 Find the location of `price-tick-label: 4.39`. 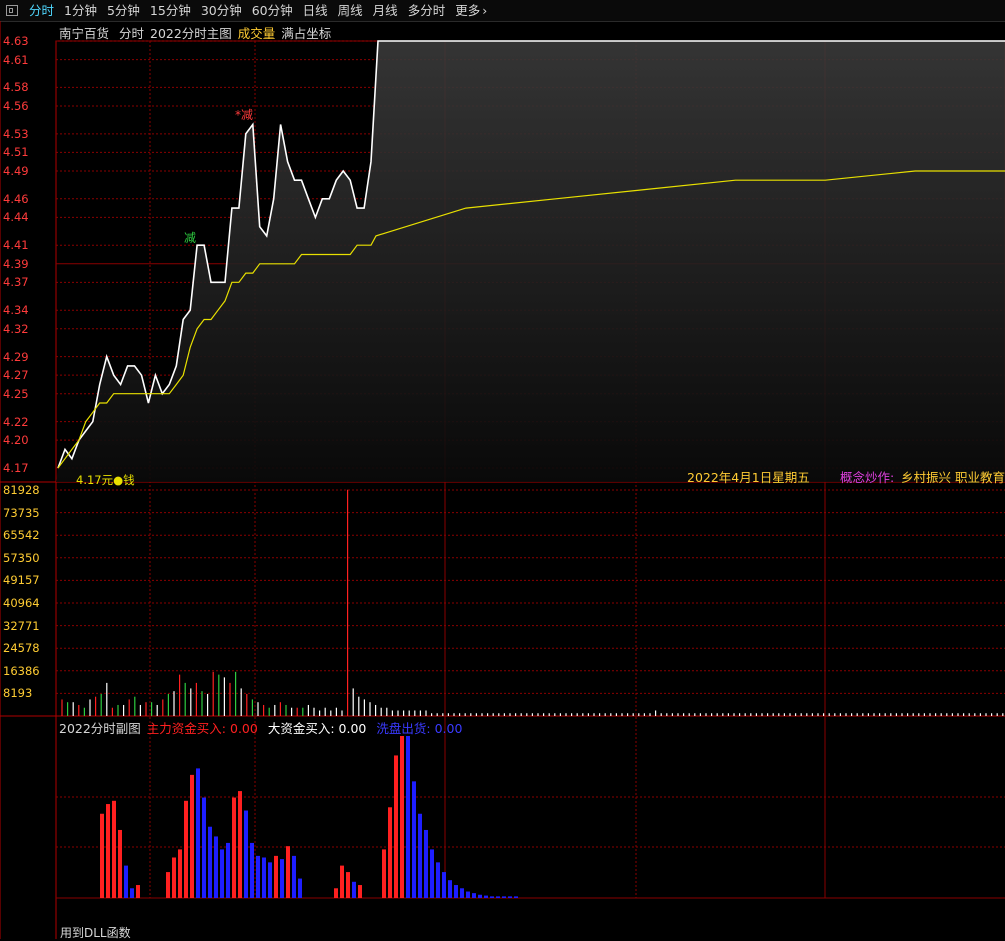

price-tick-label: 4.39 is located at coordinates (16, 263).